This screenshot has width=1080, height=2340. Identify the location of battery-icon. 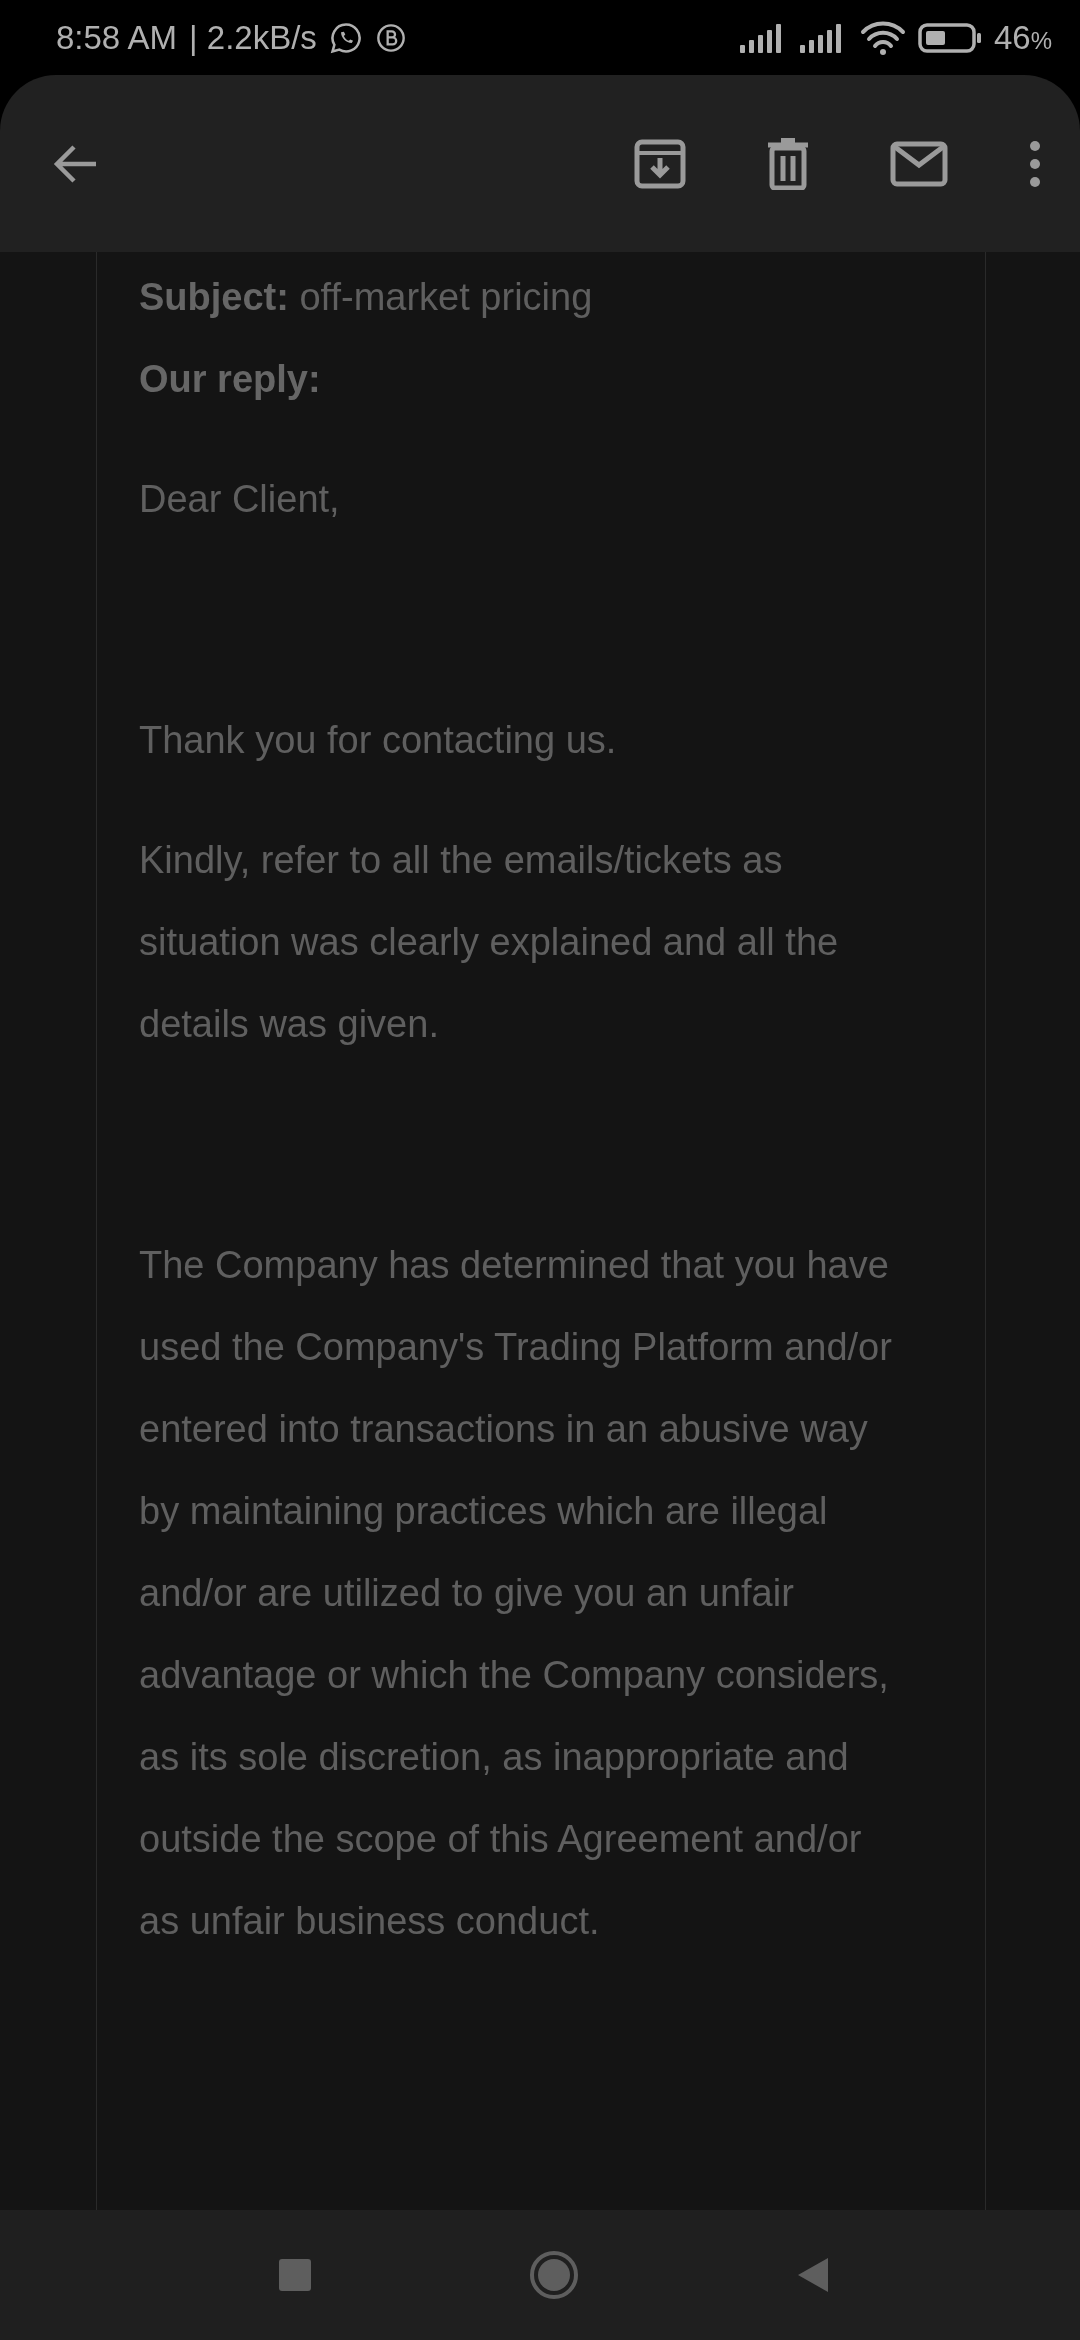
(949, 37).